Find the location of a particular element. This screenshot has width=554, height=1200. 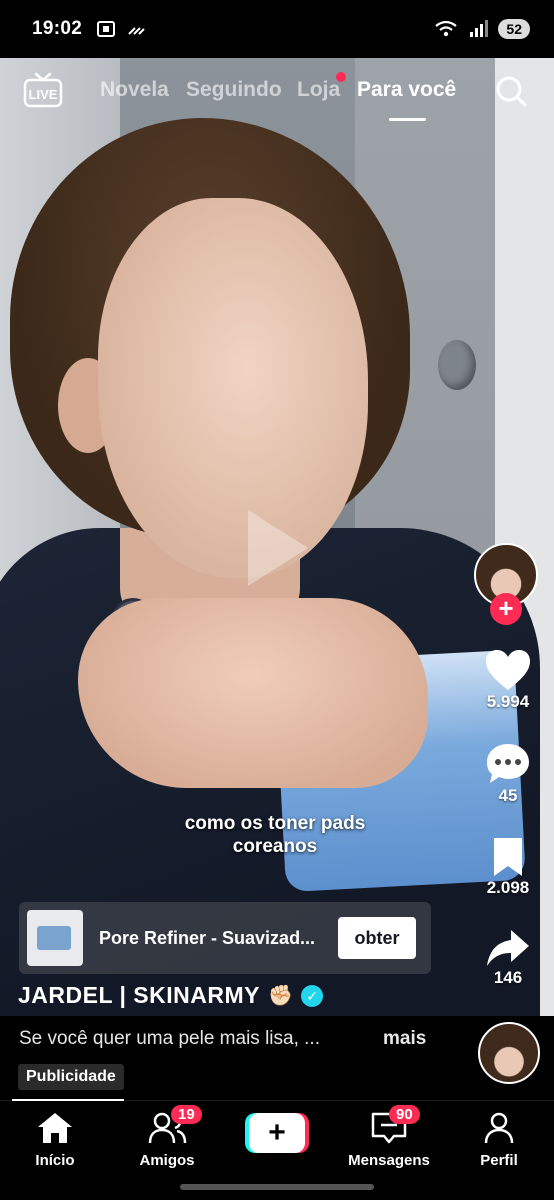

save-count: 2.098 is located at coordinates (508, 887).